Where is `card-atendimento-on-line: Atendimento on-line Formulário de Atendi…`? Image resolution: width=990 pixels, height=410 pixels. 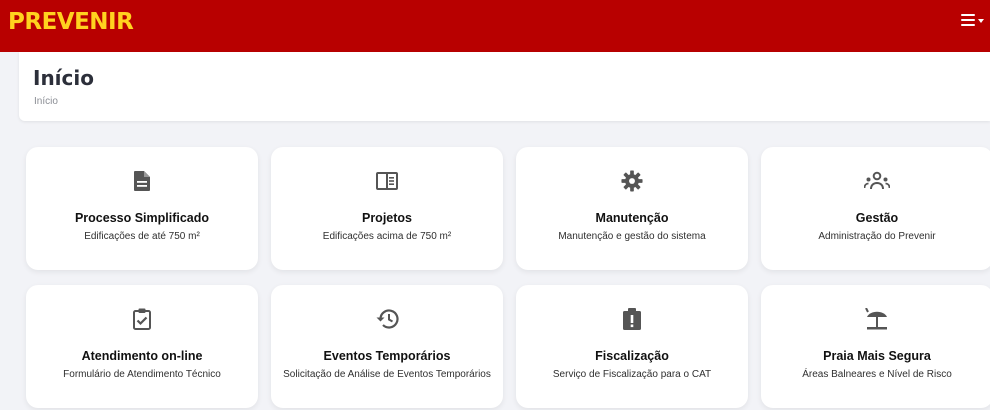
card-atendimento-on-line: Atendimento on-line Formulário de Atendi… is located at coordinates (142, 346).